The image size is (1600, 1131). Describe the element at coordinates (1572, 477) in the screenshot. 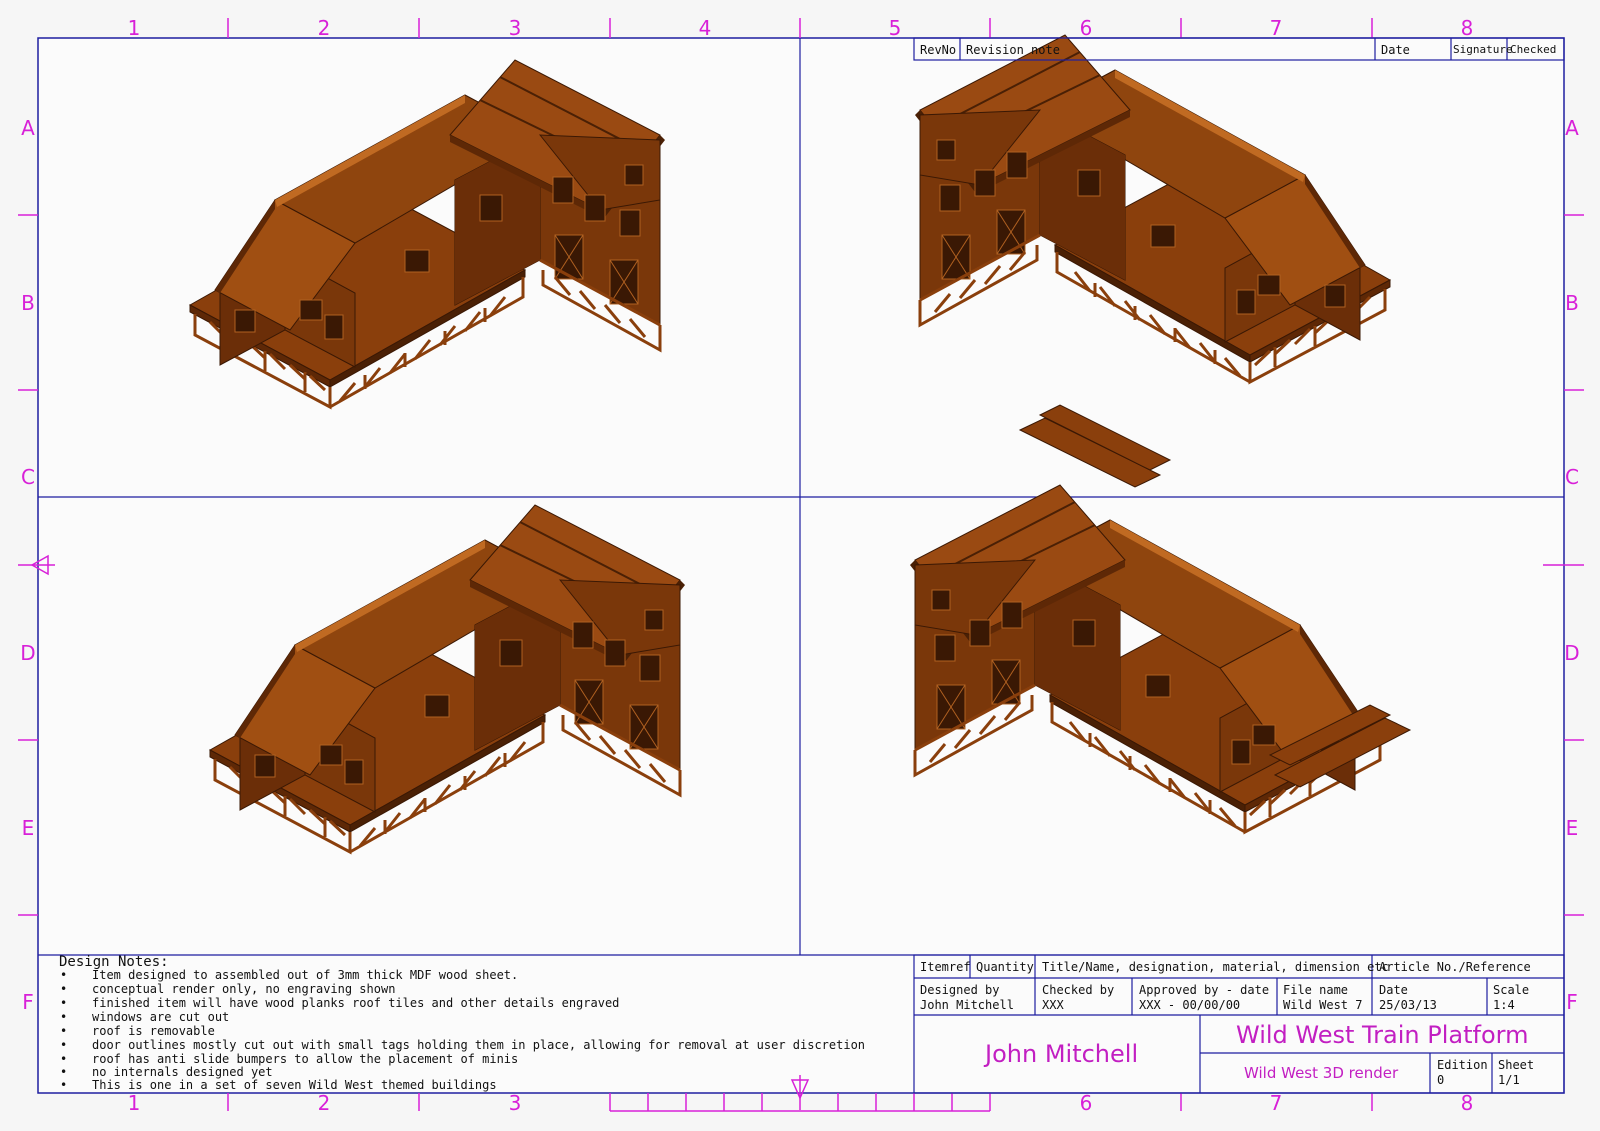

I see `zone-row-c-right: C` at that location.